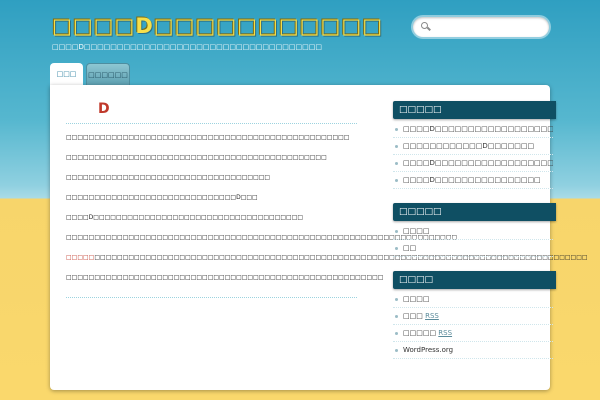 Image resolution: width=600 pixels, height=400 pixels. I want to click on sidebar-item-recent: □□□□D□□□□□□□□□□□□□□□□, so click(473, 180).